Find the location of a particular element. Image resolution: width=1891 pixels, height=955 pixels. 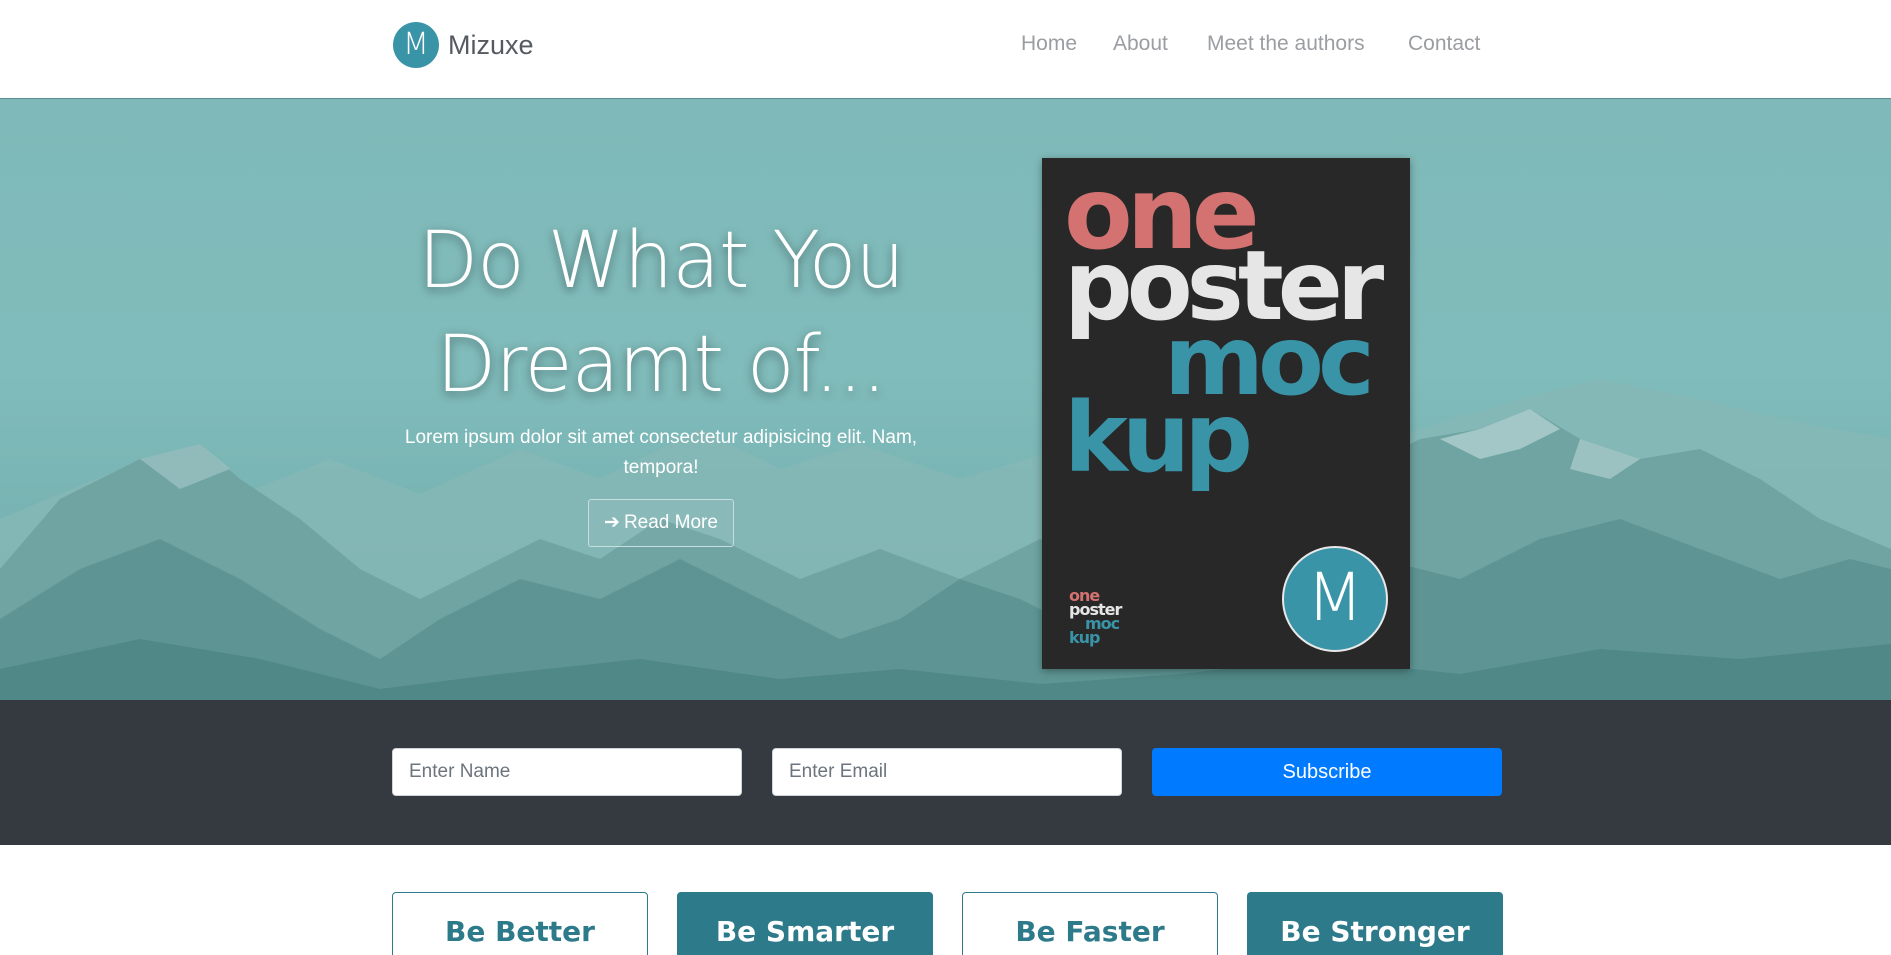

feature-box-be-better: Be Better is located at coordinates (520, 923).